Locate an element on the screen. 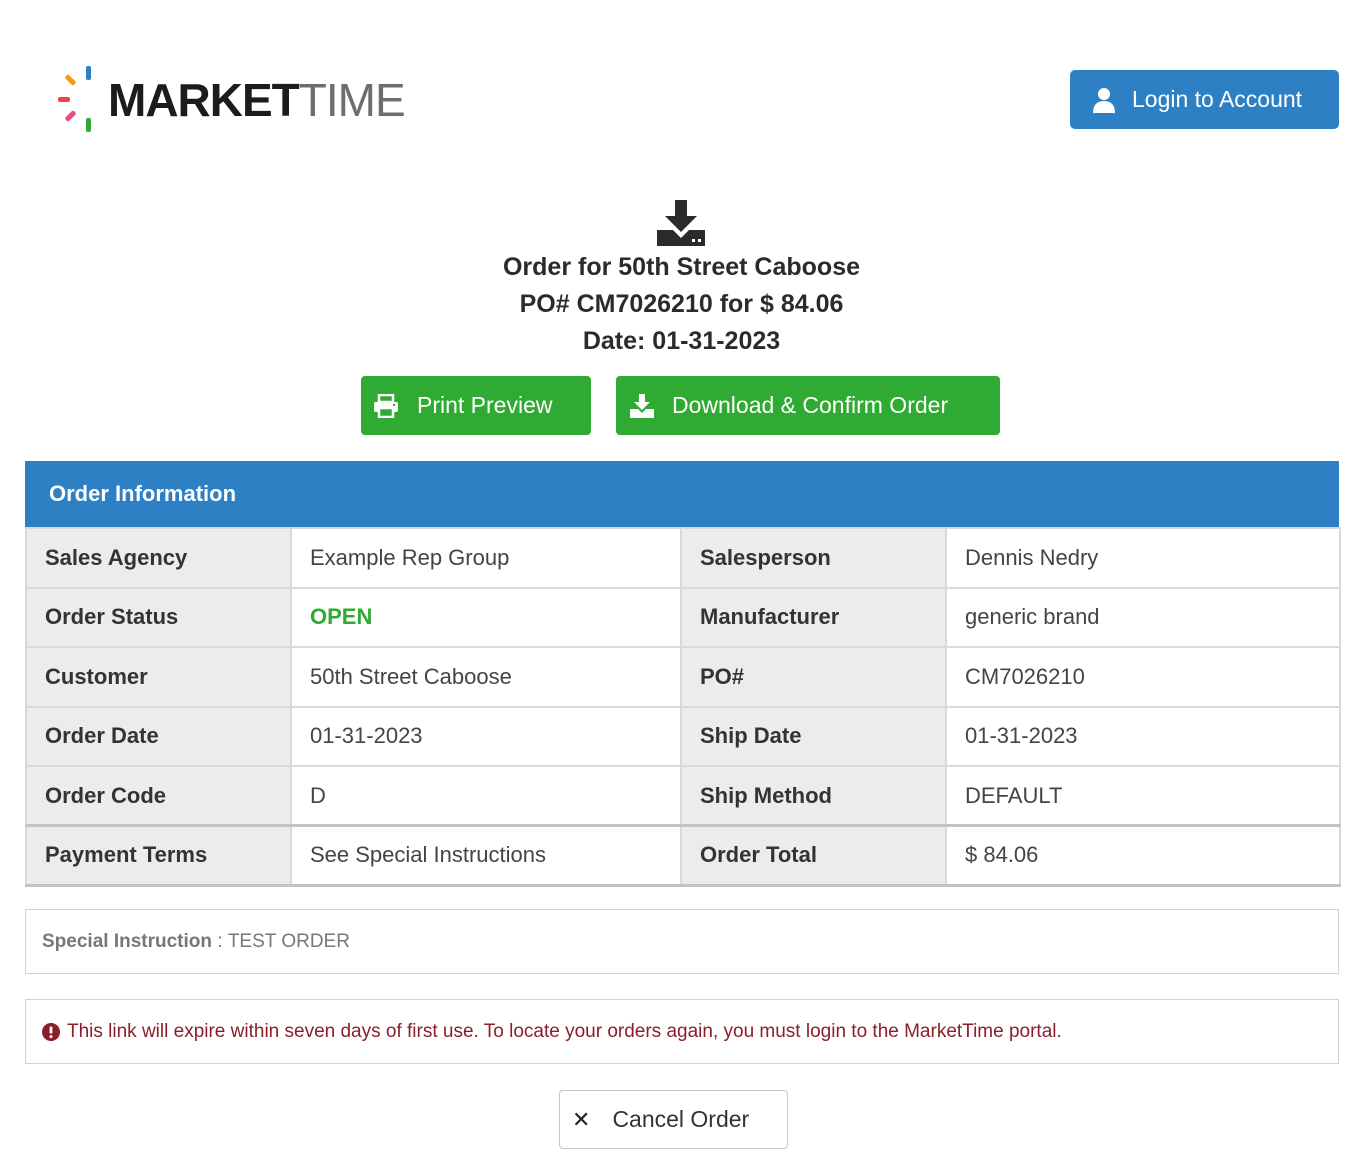 This screenshot has width=1363, height=1173. markettime-logo: MARKETTIME is located at coordinates (232, 100).